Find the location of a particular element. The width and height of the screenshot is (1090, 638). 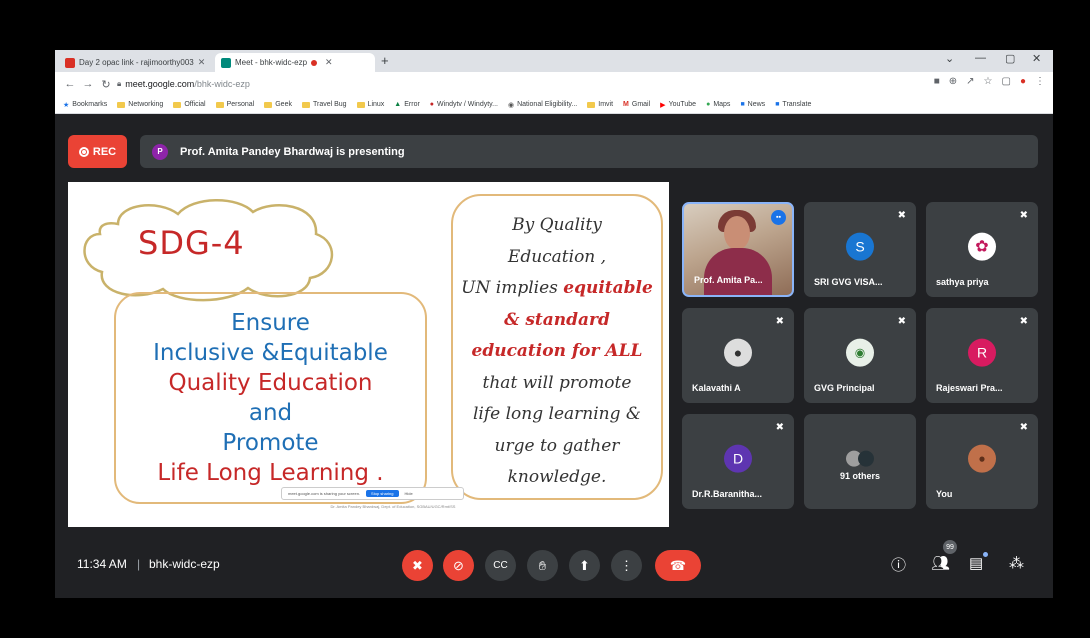

meeting-code: bhk-widc-ezp is located at coordinates (184, 564).